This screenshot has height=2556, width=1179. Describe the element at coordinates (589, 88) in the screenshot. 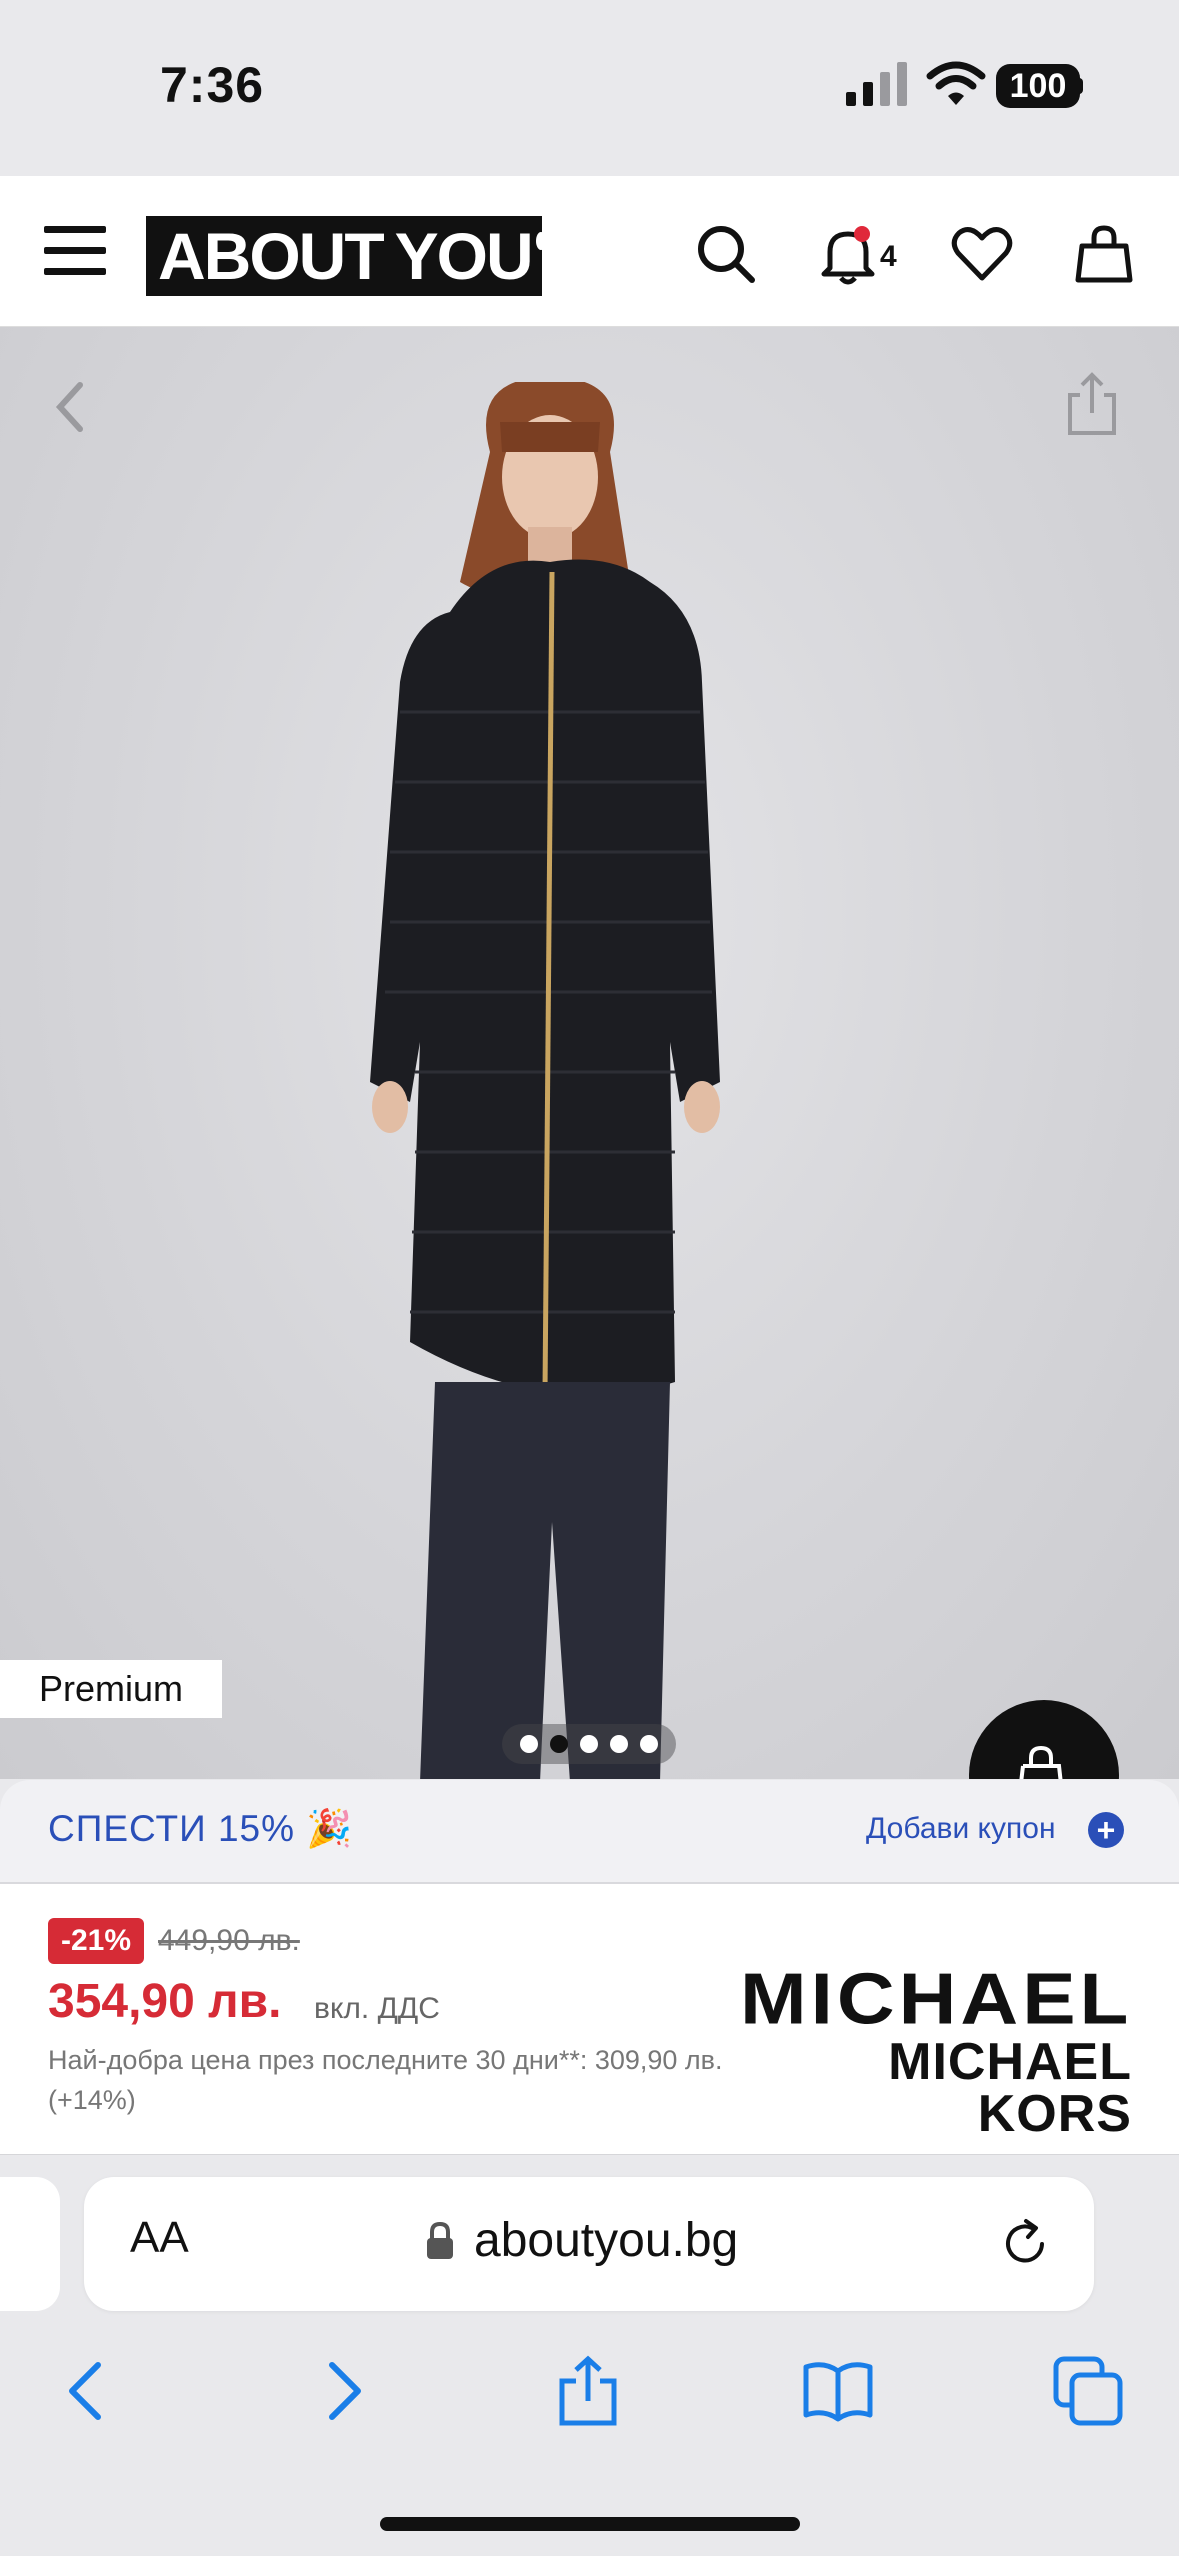

I see `status-bar: 7:36 100` at that location.